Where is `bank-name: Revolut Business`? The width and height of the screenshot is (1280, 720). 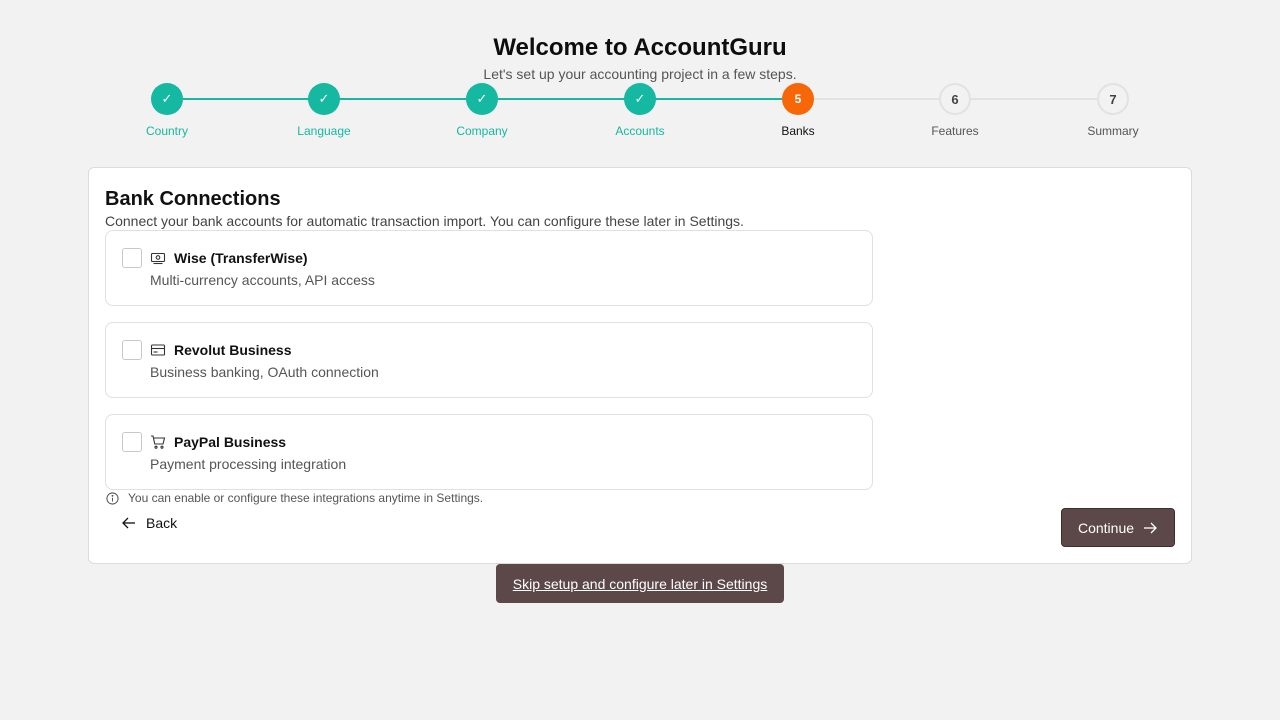 bank-name: Revolut Business is located at coordinates (233, 350).